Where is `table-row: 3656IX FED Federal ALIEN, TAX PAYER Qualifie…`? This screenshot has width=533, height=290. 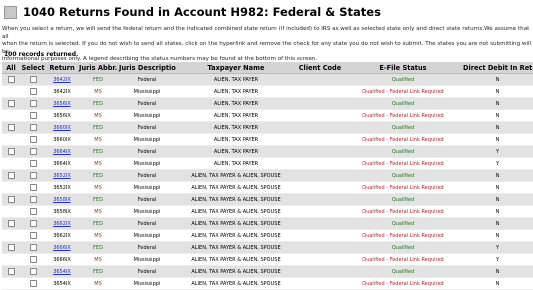 table-row: 3656IX FED Federal ALIEN, TAX PAYER Qualifie… is located at coordinates (267, 103).